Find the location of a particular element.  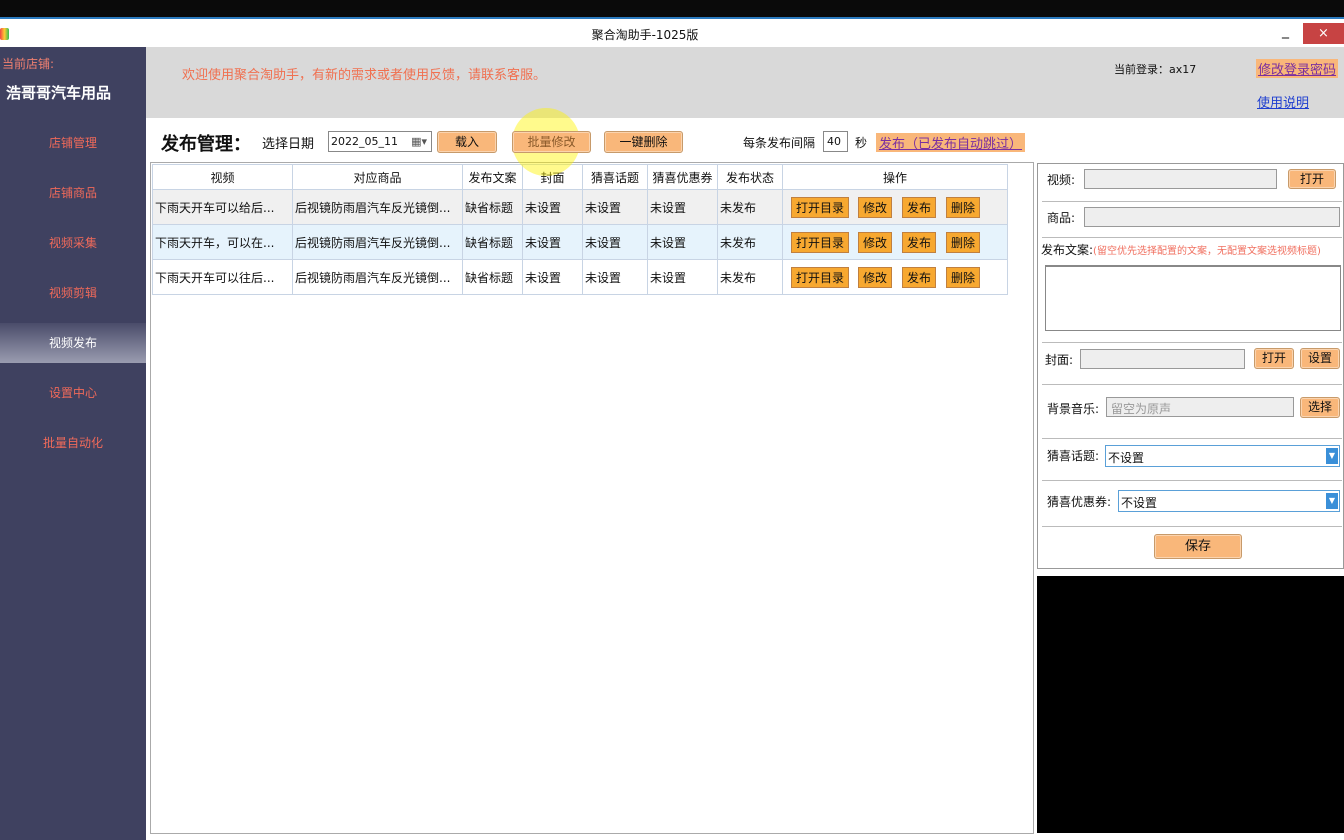

close-button: × is located at coordinates (1323, 33).